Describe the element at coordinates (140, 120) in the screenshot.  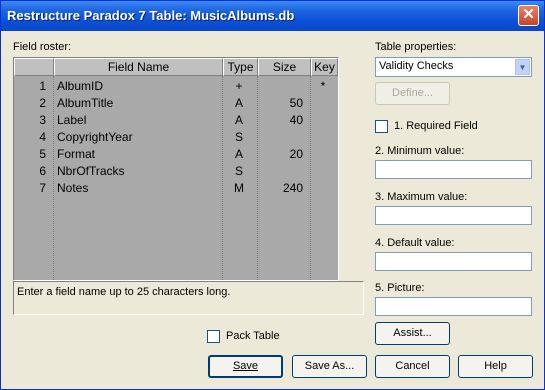
I see `cell-name: Label` at that location.